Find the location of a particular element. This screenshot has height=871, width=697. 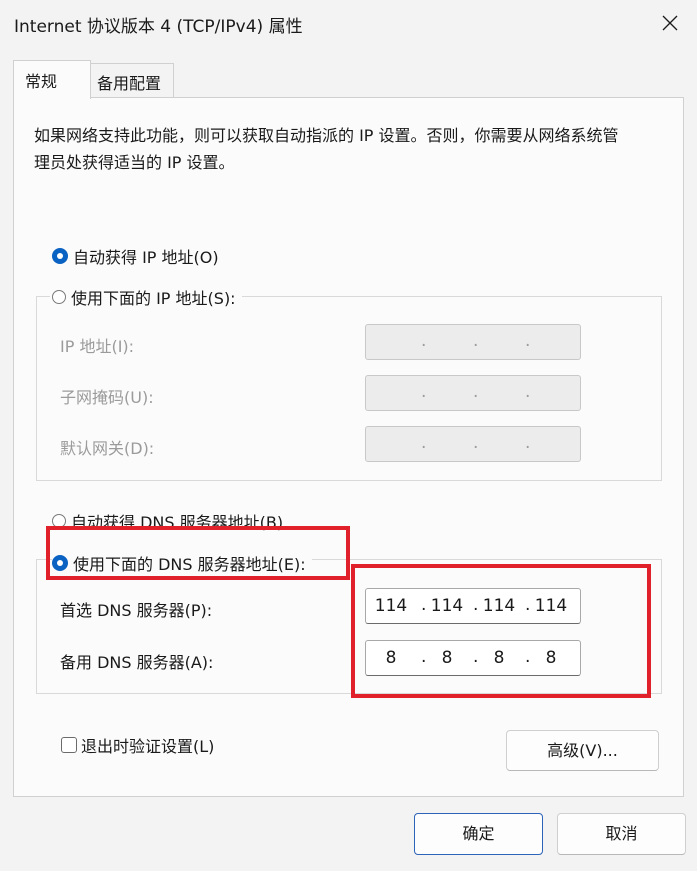

tab-alternate-config: 备用配置 is located at coordinates (131, 80).